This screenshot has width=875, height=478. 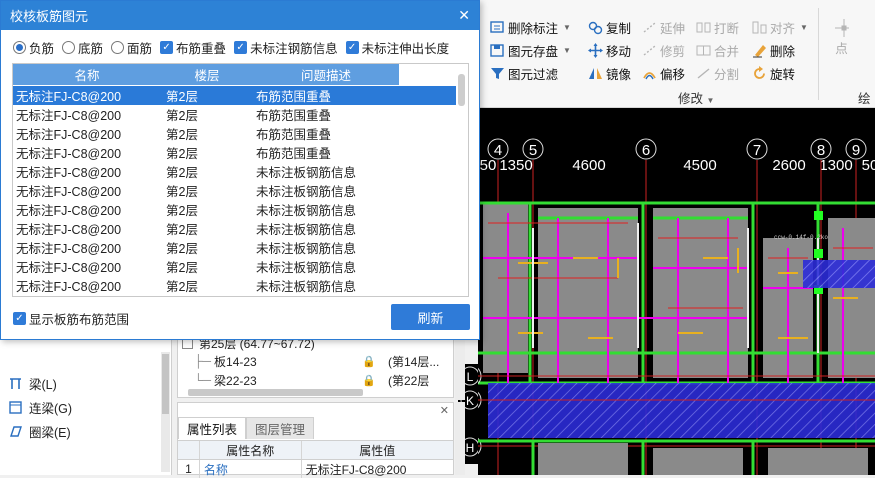 What do you see at coordinates (275, 392) in the screenshot?
I see `tree-horizontal-scrollbar` at bounding box center [275, 392].